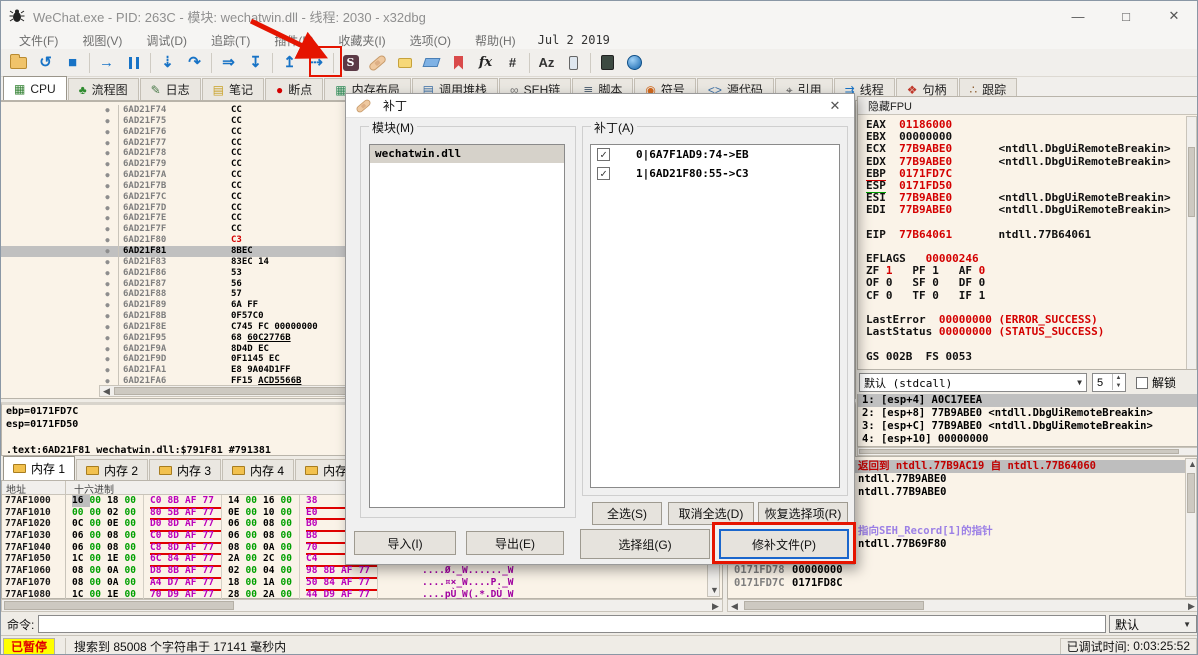 Image resolution: width=1198 pixels, height=655 pixels. What do you see at coordinates (289, 62) in the screenshot?
I see `step-out-button: ↥` at bounding box center [289, 62].